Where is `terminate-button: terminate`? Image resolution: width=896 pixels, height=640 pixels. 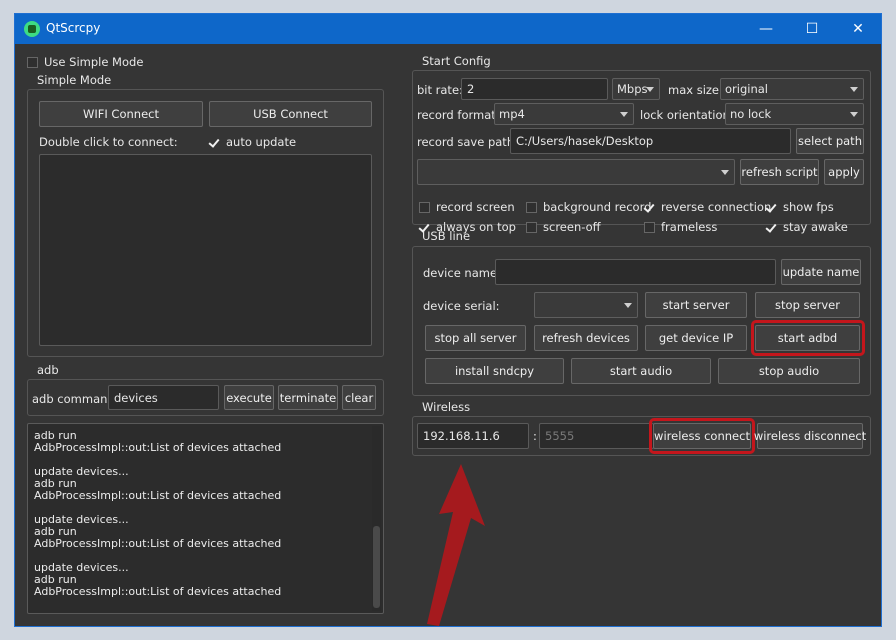
terminate-button: terminate is located at coordinates (308, 397).